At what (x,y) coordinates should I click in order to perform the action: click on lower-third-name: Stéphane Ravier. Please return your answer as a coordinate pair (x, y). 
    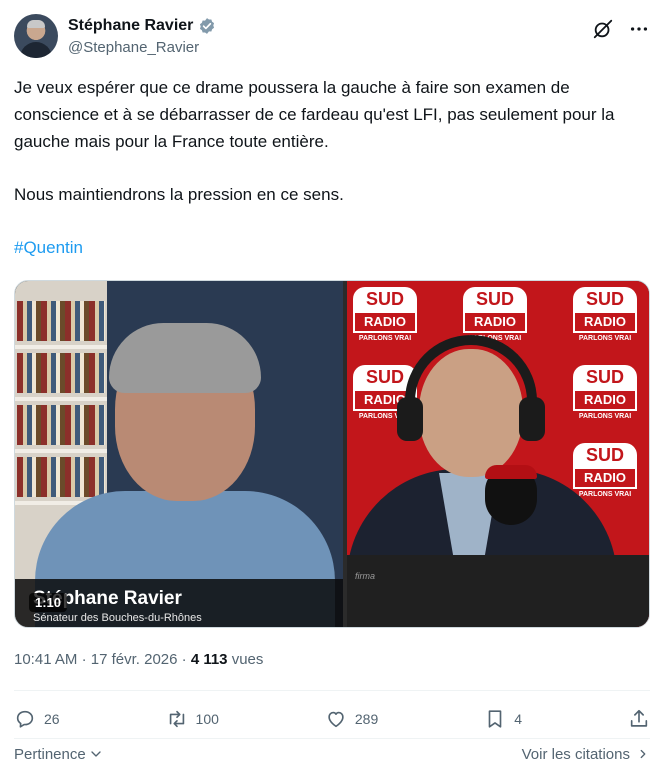
    Looking at the image, I should click on (107, 598).